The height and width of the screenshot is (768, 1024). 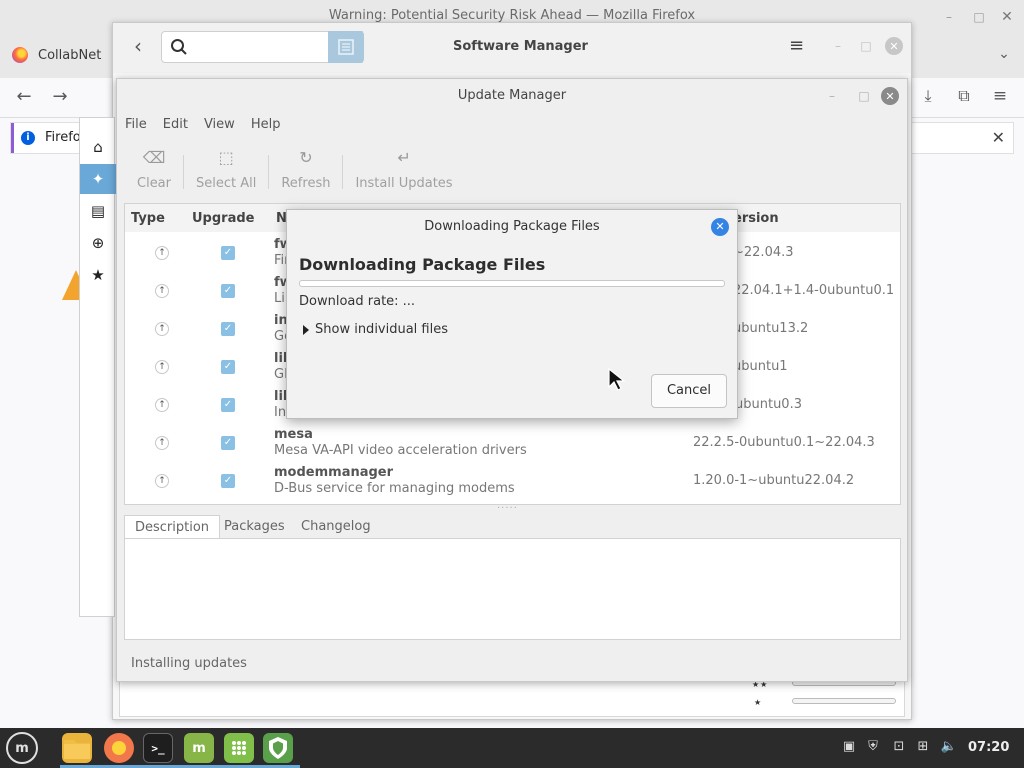 I want to click on notice-close-icon: ✕, so click(x=998, y=137).